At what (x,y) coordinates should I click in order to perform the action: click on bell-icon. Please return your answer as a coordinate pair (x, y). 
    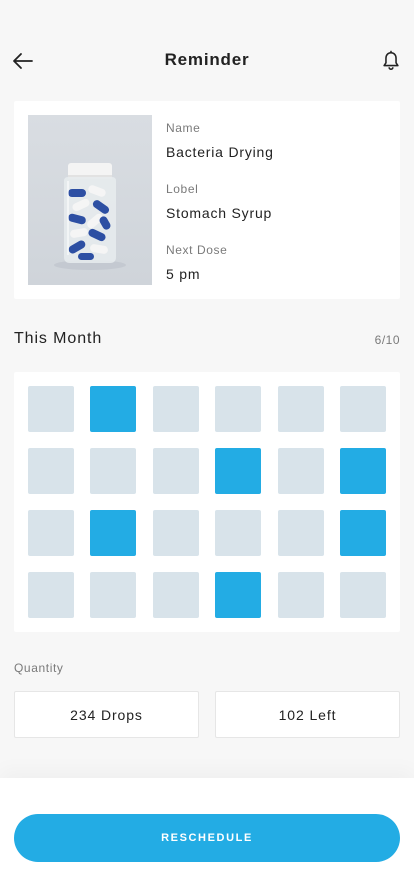
    Looking at the image, I should click on (391, 60).